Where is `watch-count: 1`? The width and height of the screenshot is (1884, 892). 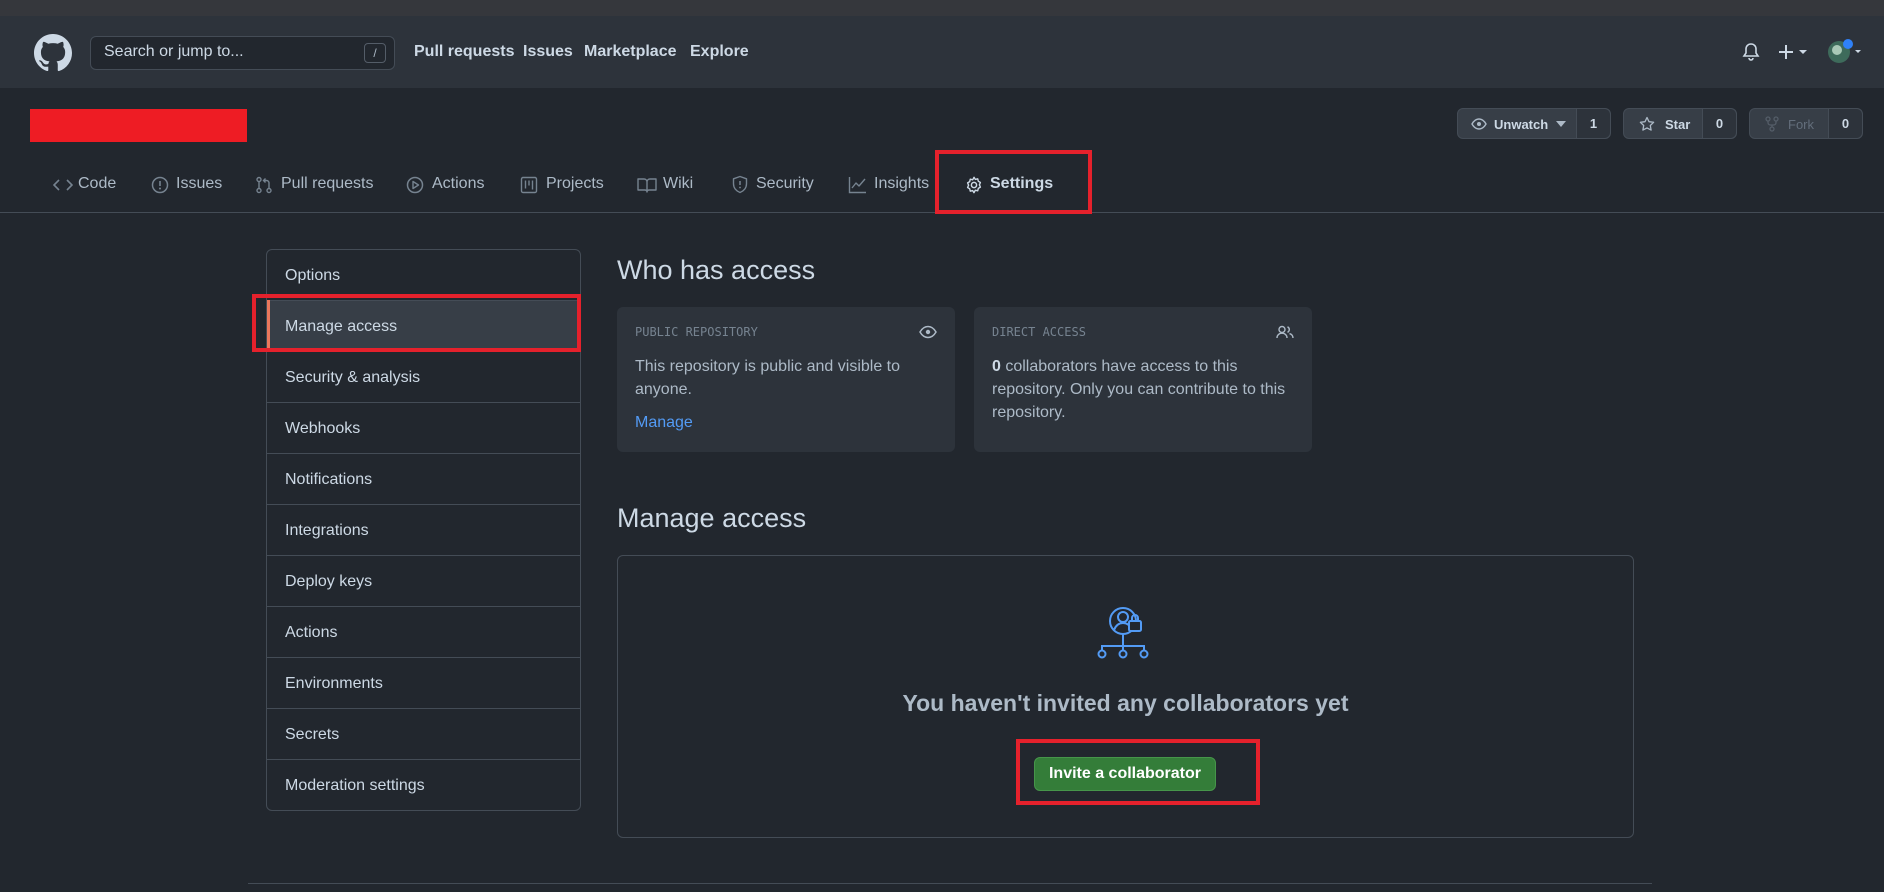 watch-count: 1 is located at coordinates (1593, 123).